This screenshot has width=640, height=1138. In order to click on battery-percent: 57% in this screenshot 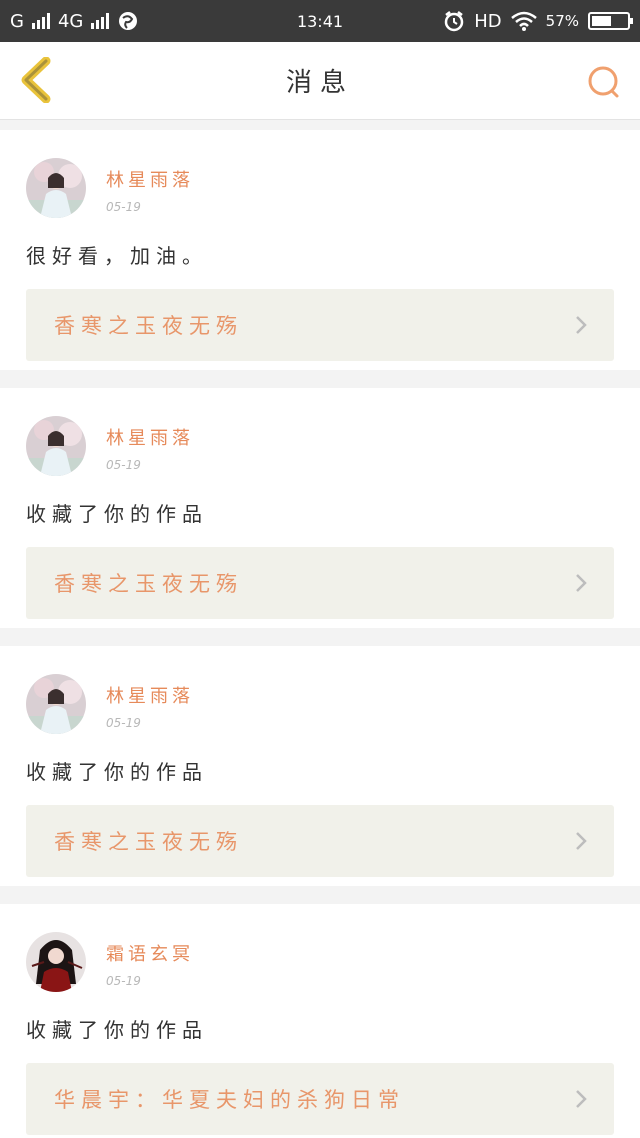, I will do `click(562, 21)`.